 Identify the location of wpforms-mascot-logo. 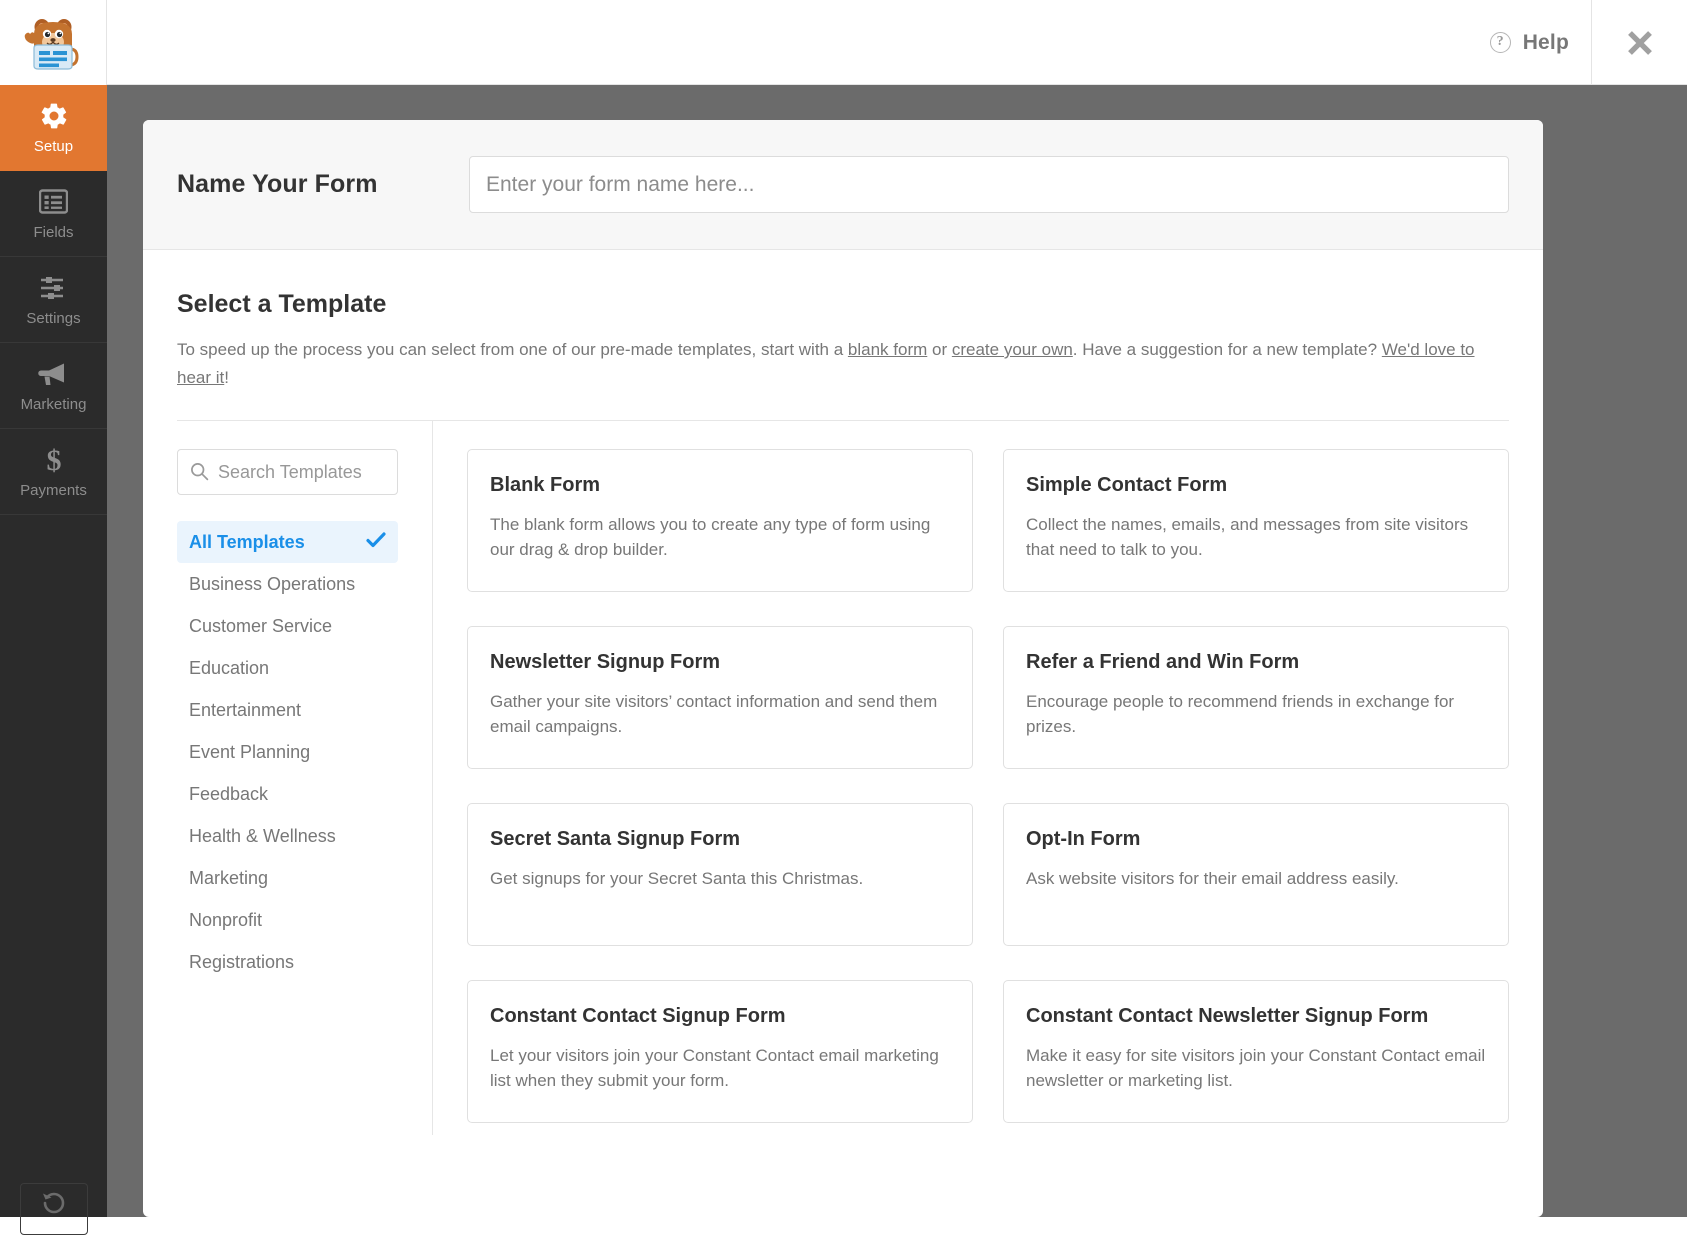
(53, 42).